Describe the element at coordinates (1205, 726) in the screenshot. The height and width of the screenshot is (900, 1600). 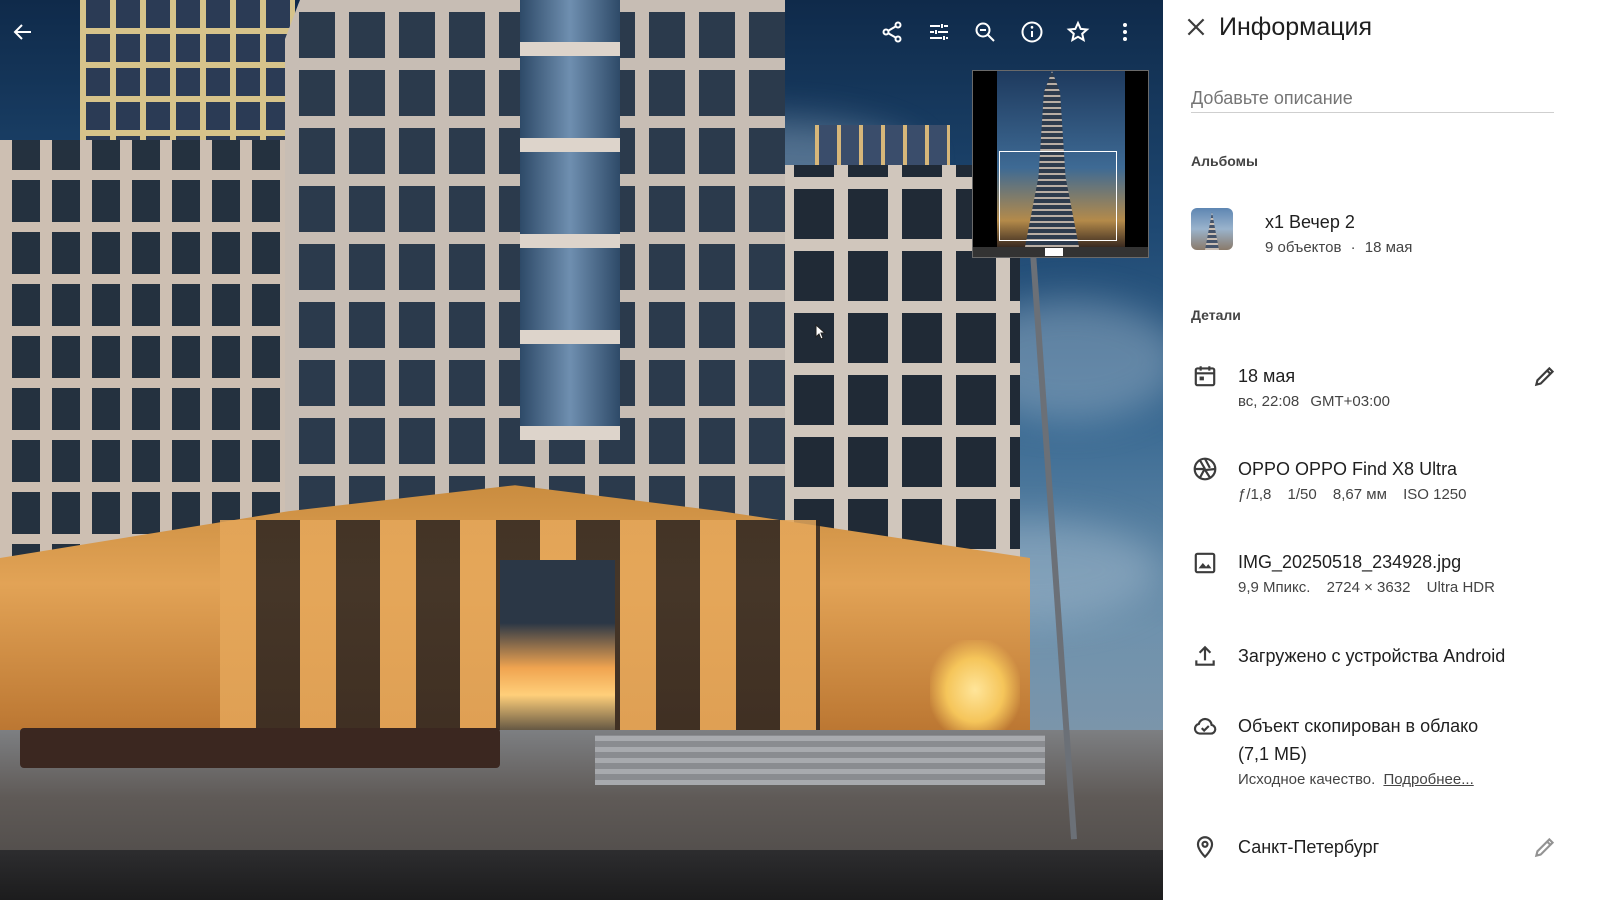
I see `cloud-done-icon` at that location.